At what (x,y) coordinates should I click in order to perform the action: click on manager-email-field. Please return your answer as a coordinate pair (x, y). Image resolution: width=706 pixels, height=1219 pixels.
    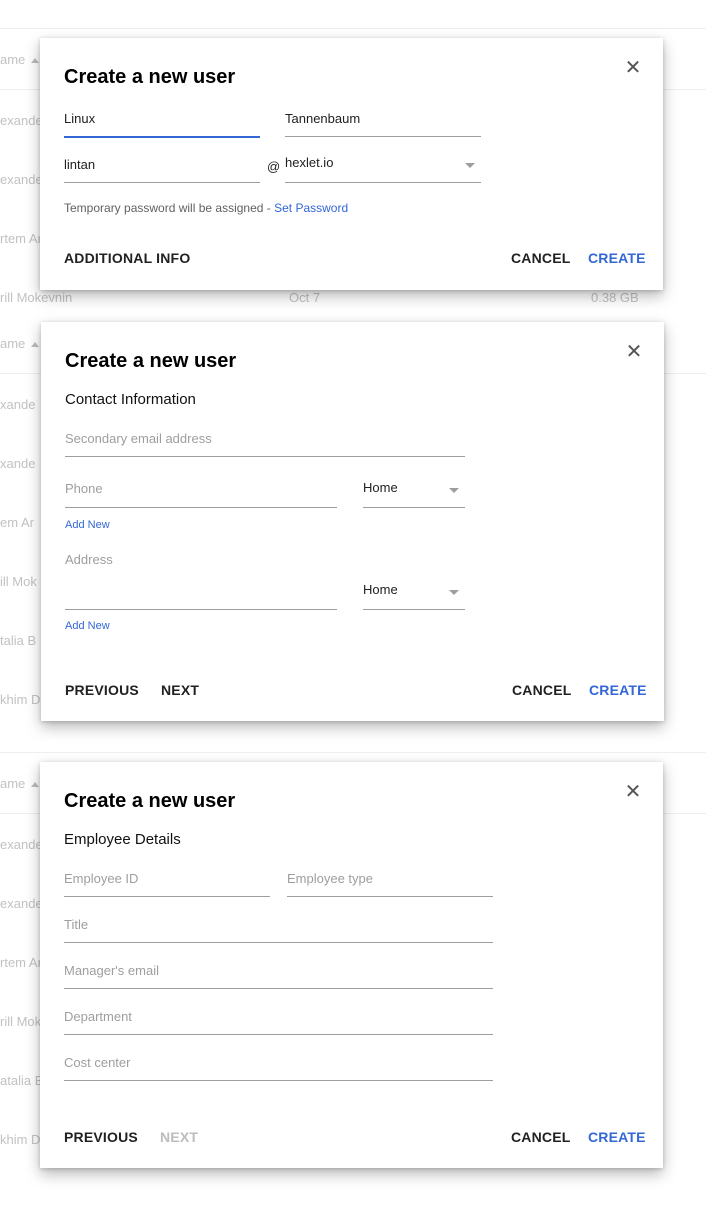
    Looking at the image, I should click on (278, 972).